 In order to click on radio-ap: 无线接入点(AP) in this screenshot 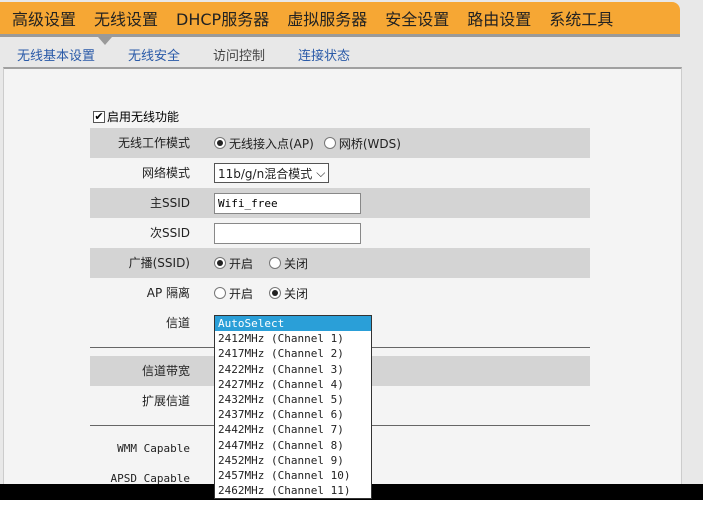, I will do `click(264, 143)`.